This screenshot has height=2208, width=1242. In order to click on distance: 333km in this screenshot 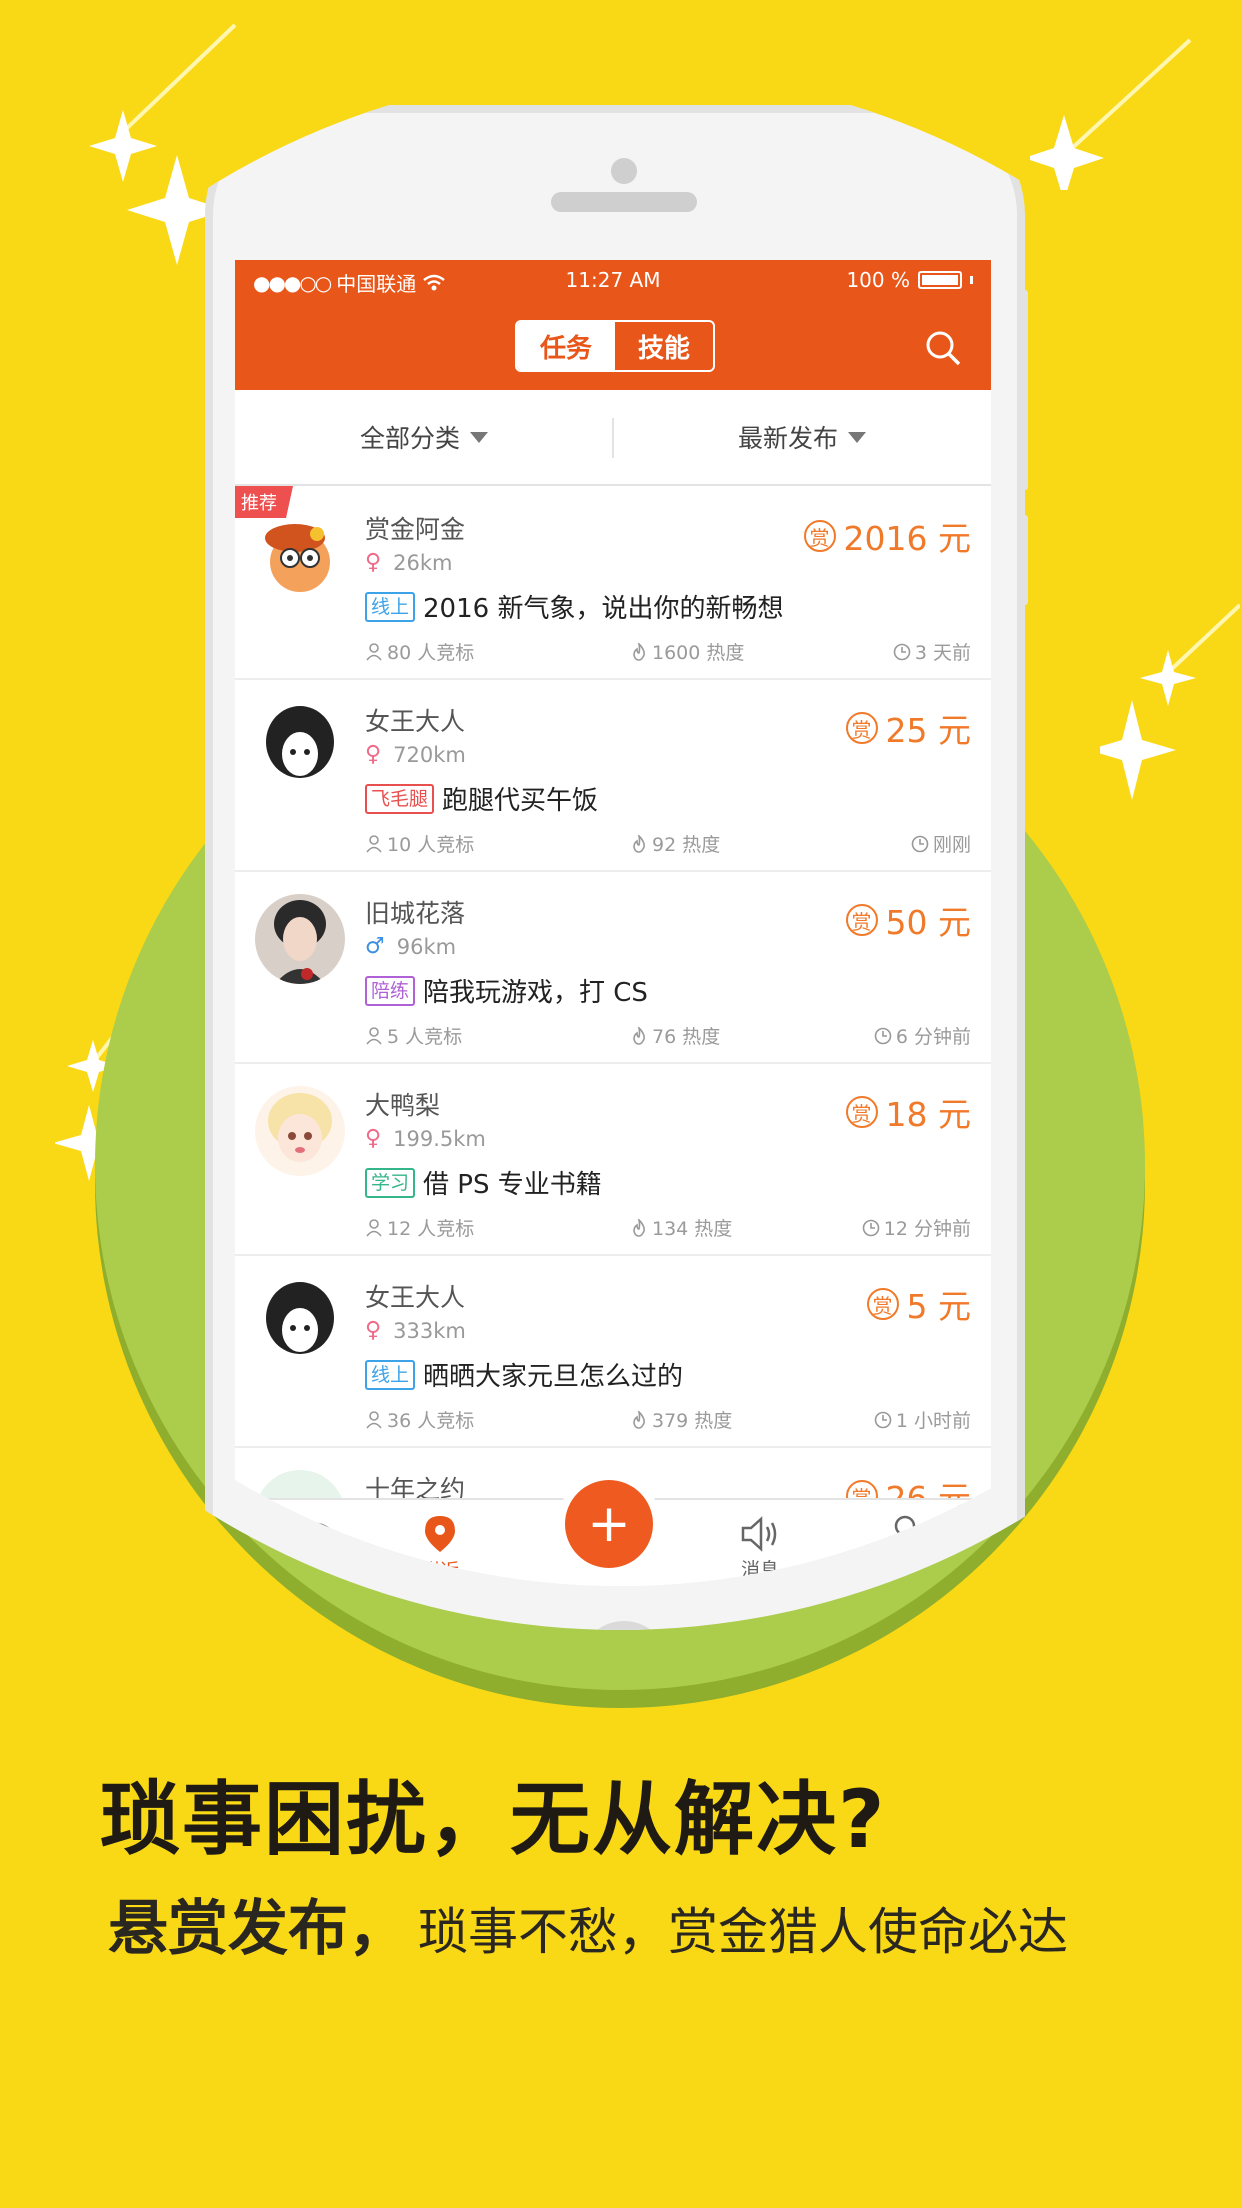, I will do `click(429, 1330)`.